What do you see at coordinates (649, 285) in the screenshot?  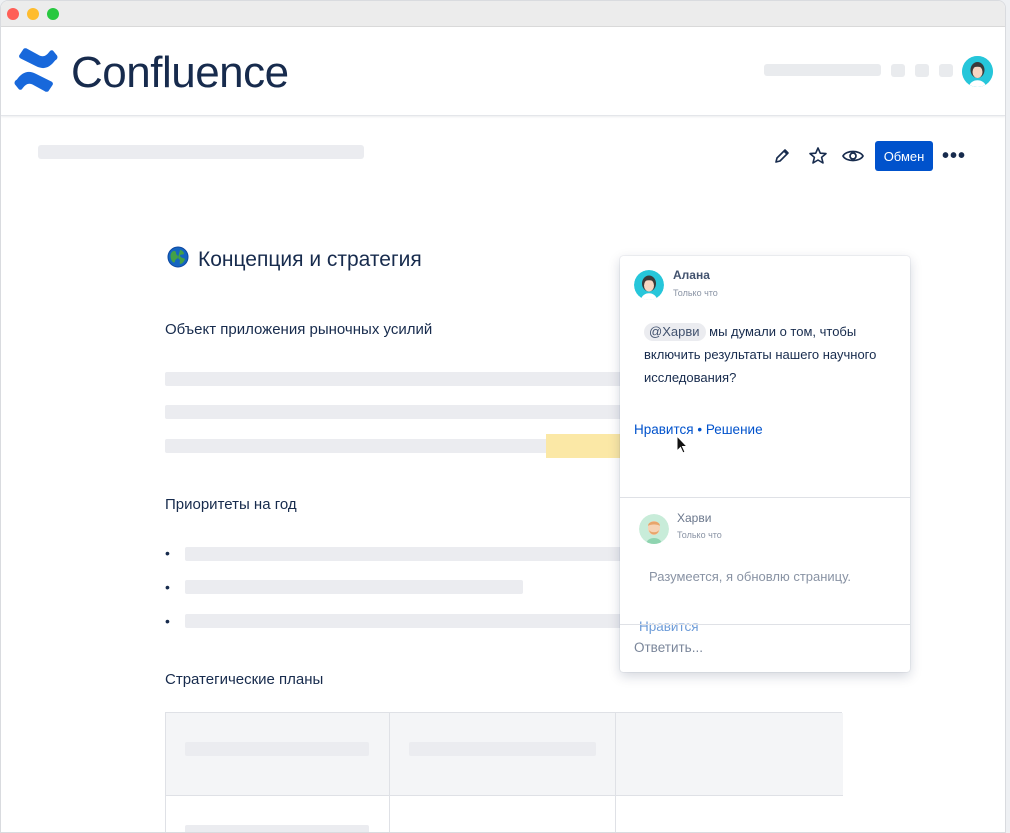 I see `comment-author-avatar` at bounding box center [649, 285].